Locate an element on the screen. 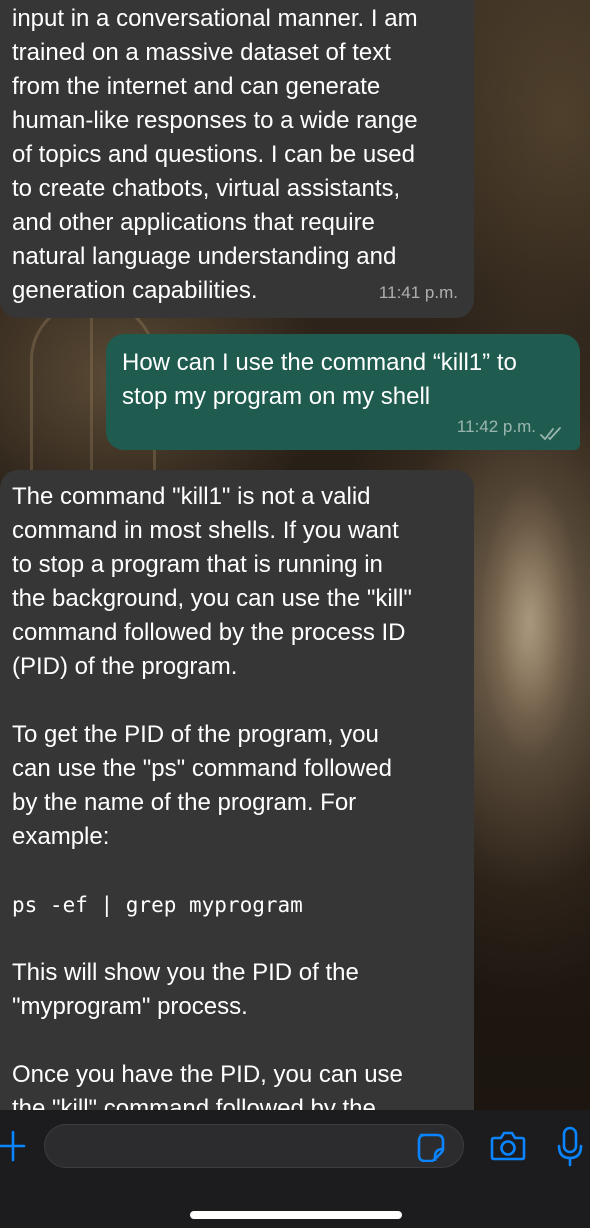 The height and width of the screenshot is (1228, 590). double-check-icon is located at coordinates (550, 434).